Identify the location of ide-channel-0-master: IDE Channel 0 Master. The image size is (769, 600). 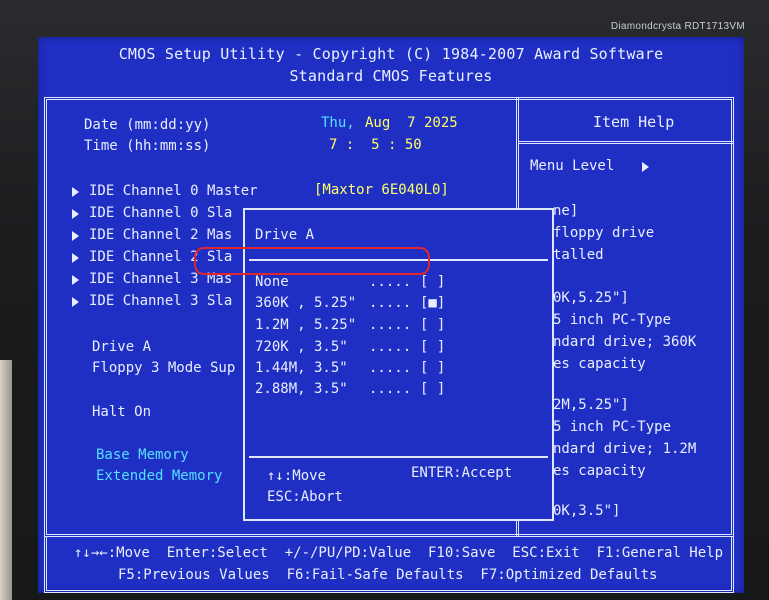
(173, 191).